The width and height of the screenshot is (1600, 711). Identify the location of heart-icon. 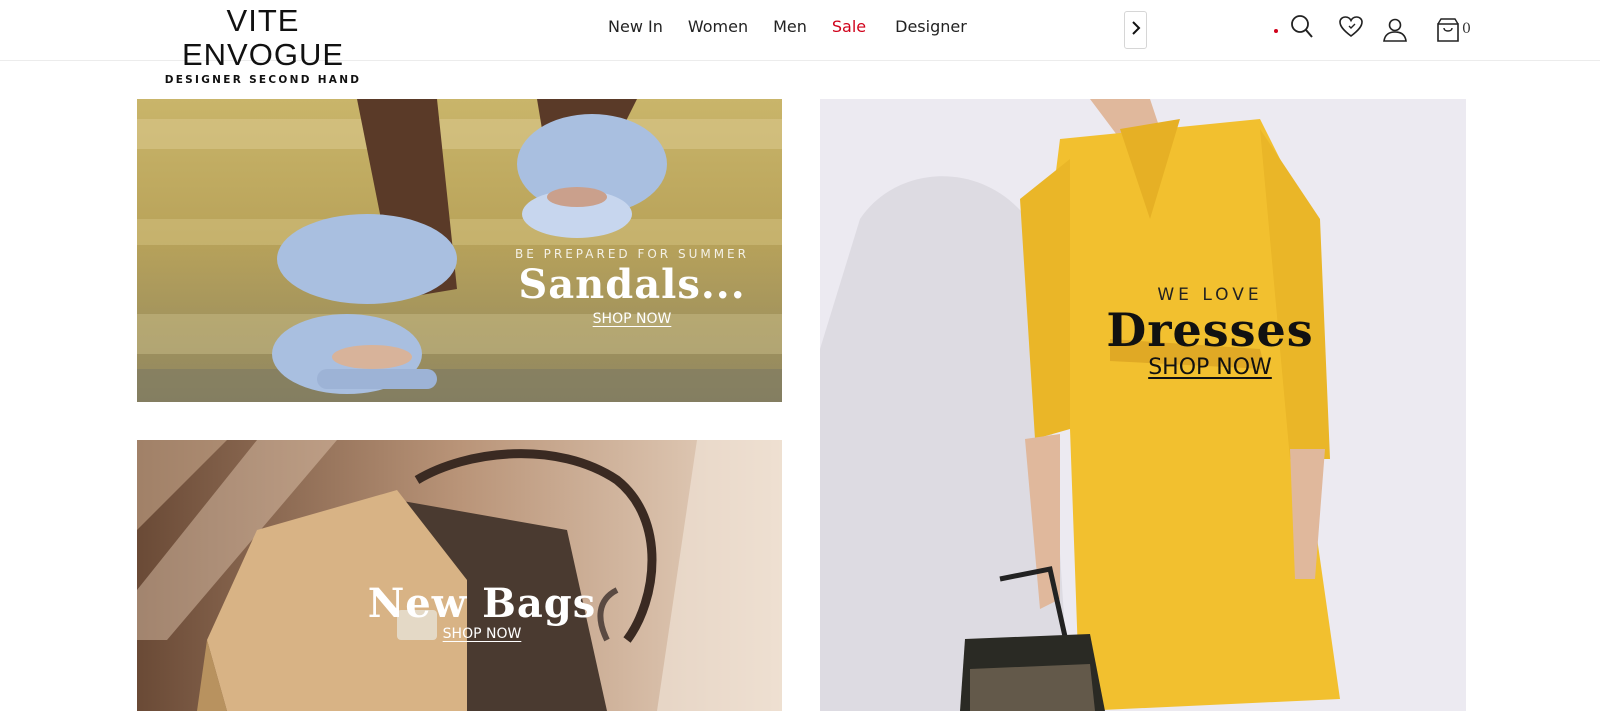
(1351, 27).